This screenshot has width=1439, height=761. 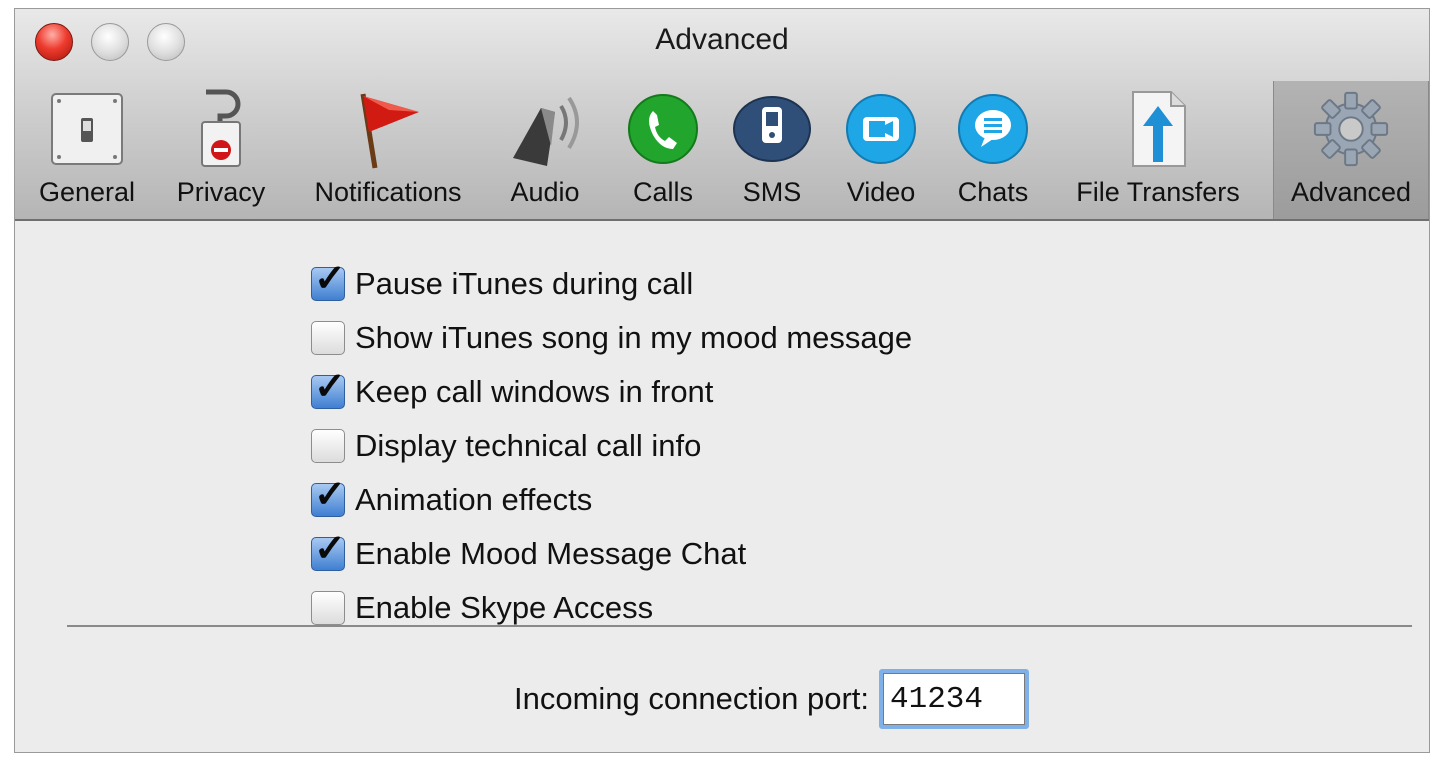 I want to click on tab-label: Video, so click(x=881, y=192).